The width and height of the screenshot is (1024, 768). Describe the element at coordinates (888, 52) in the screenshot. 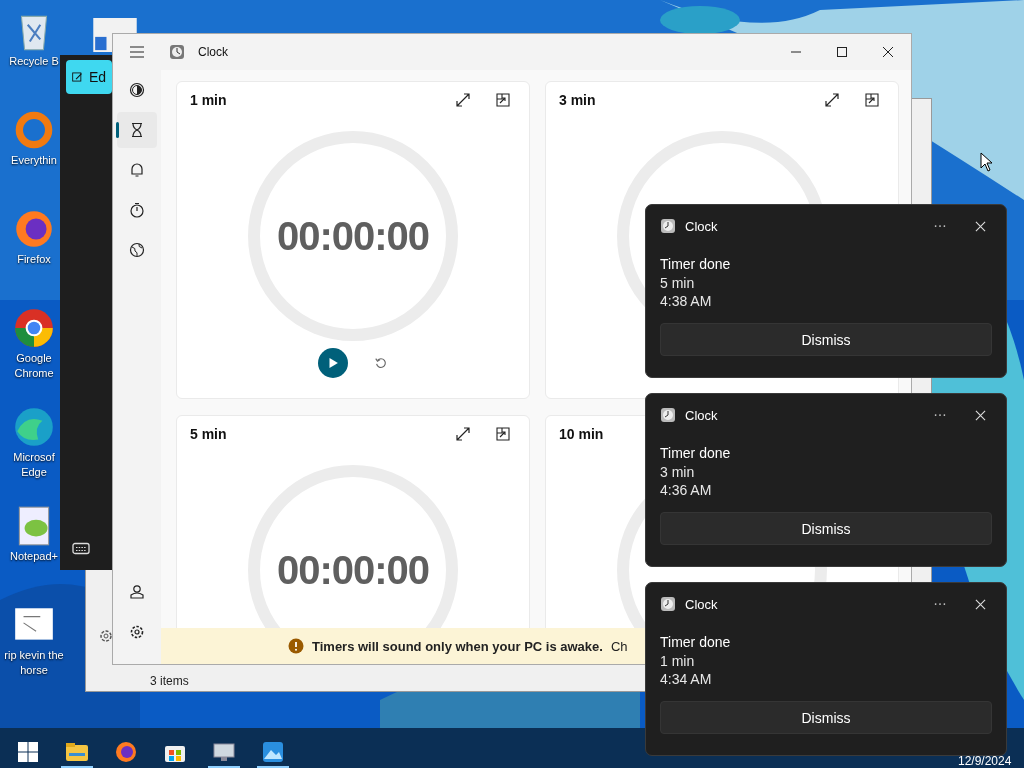

I see `close-icon` at that location.